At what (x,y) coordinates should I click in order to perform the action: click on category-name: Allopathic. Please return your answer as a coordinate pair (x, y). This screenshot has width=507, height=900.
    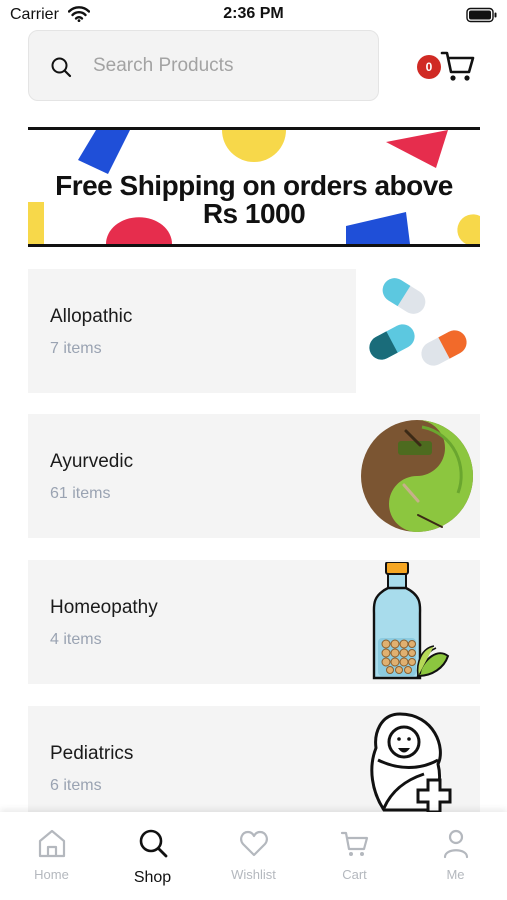
    Looking at the image, I should click on (91, 316).